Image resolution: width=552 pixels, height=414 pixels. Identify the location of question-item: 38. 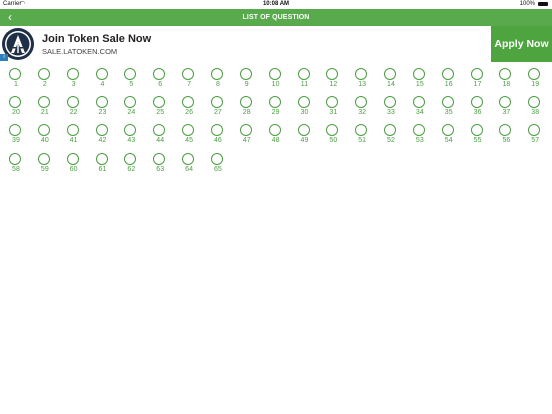
(535, 108).